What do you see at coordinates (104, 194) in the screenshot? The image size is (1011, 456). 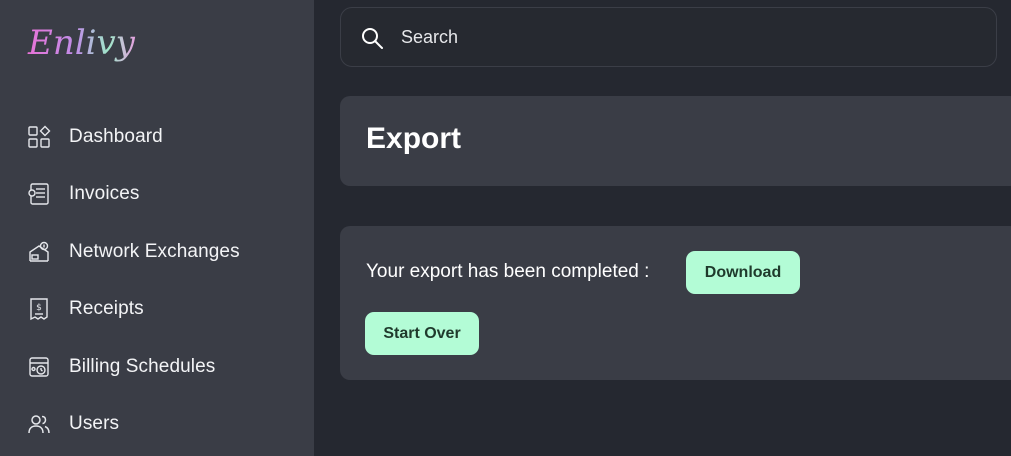 I see `sidebar-item-label: Invoices` at bounding box center [104, 194].